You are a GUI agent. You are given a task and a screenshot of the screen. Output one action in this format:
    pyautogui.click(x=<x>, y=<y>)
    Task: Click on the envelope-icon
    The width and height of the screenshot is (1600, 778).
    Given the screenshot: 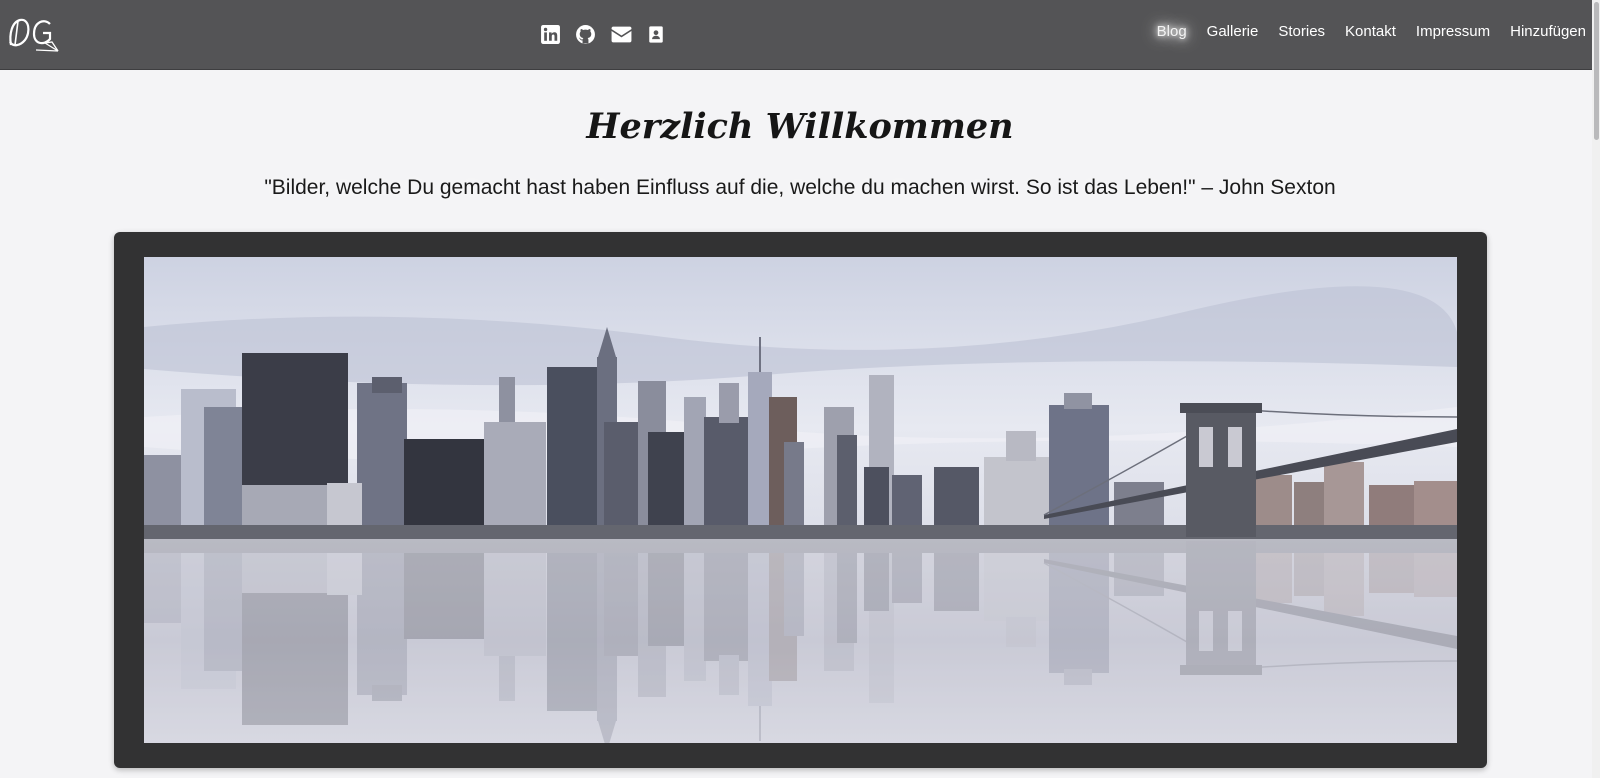 What is the action you would take?
    pyautogui.click(x=621, y=34)
    